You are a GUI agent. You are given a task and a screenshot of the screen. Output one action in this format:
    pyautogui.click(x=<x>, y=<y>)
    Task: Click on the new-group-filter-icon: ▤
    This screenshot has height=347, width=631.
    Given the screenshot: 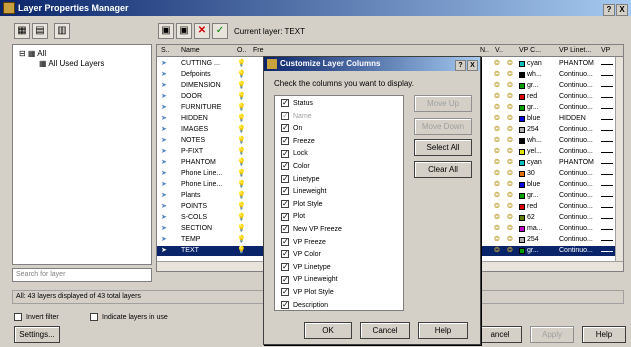 What is the action you would take?
    pyautogui.click(x=40, y=31)
    